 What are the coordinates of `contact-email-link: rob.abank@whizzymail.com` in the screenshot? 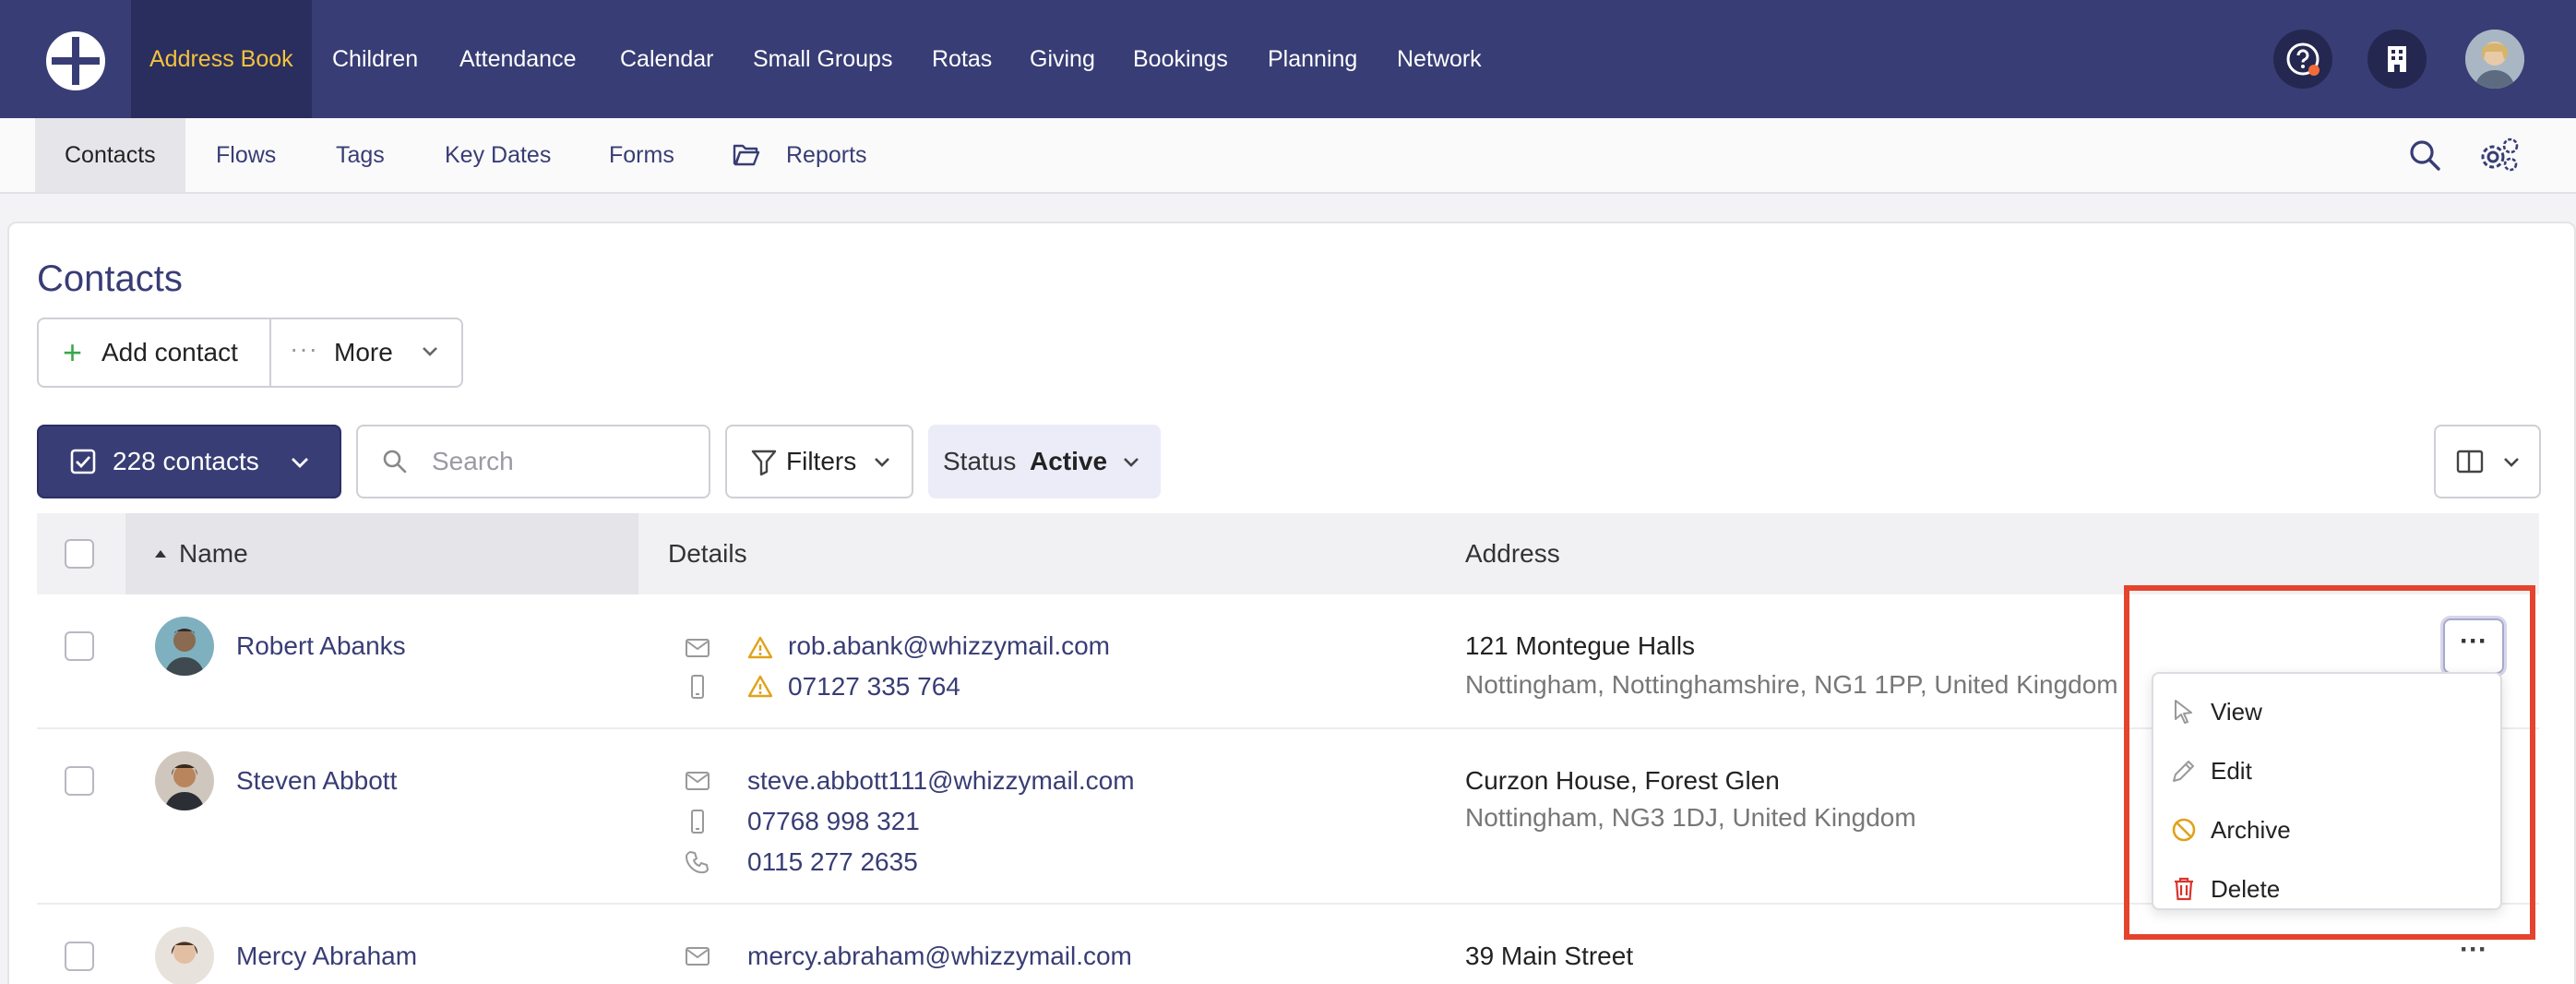 It's located at (949, 646).